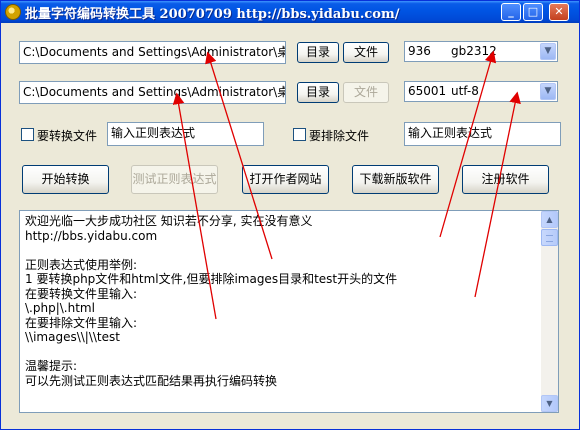 Image resolution: width=580 pixels, height=430 pixels. What do you see at coordinates (285, 179) in the screenshot?
I see `open-author-site-button: 打开作者网站` at bounding box center [285, 179].